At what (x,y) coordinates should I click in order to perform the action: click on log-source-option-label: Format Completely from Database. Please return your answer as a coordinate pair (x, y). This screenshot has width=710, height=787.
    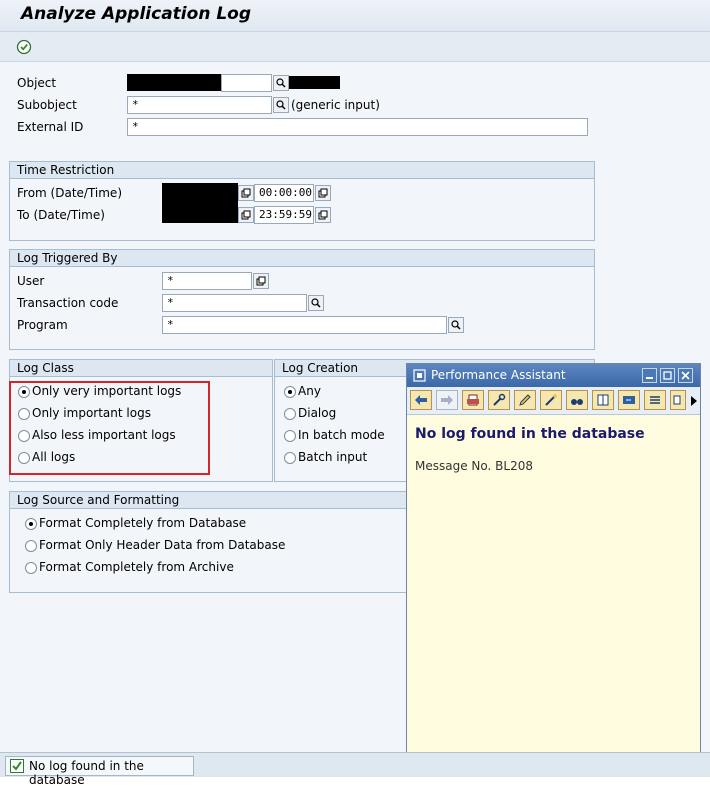
    Looking at the image, I should click on (143, 523).